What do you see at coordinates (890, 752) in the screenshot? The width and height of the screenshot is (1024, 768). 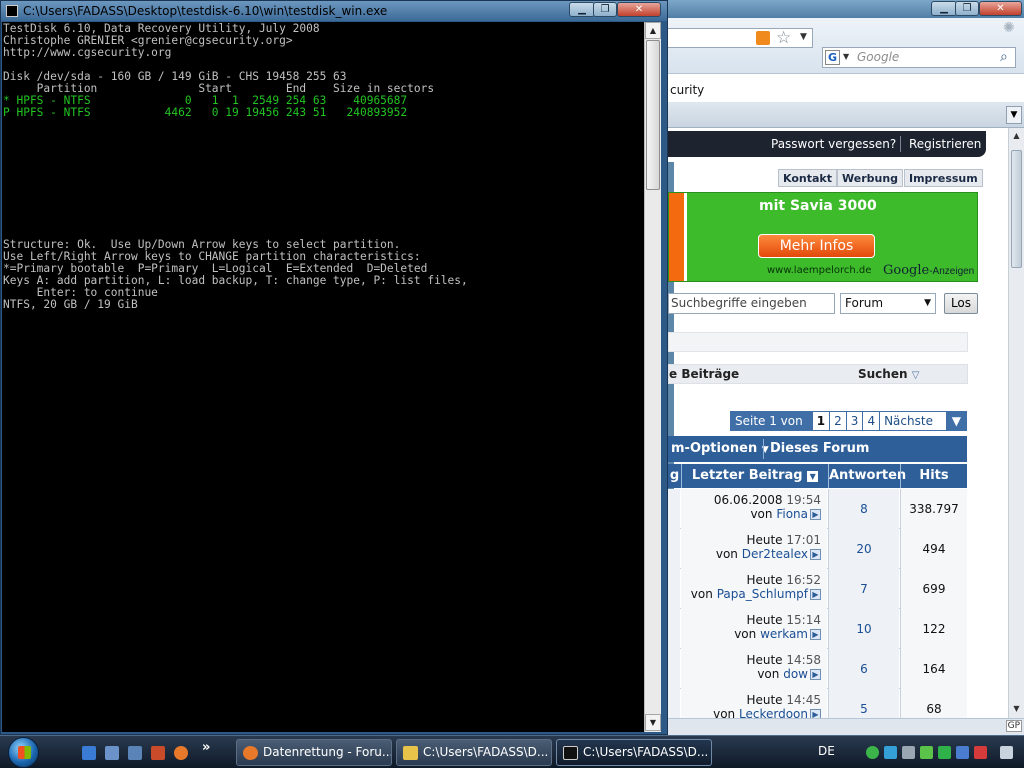 I see `network-icon` at bounding box center [890, 752].